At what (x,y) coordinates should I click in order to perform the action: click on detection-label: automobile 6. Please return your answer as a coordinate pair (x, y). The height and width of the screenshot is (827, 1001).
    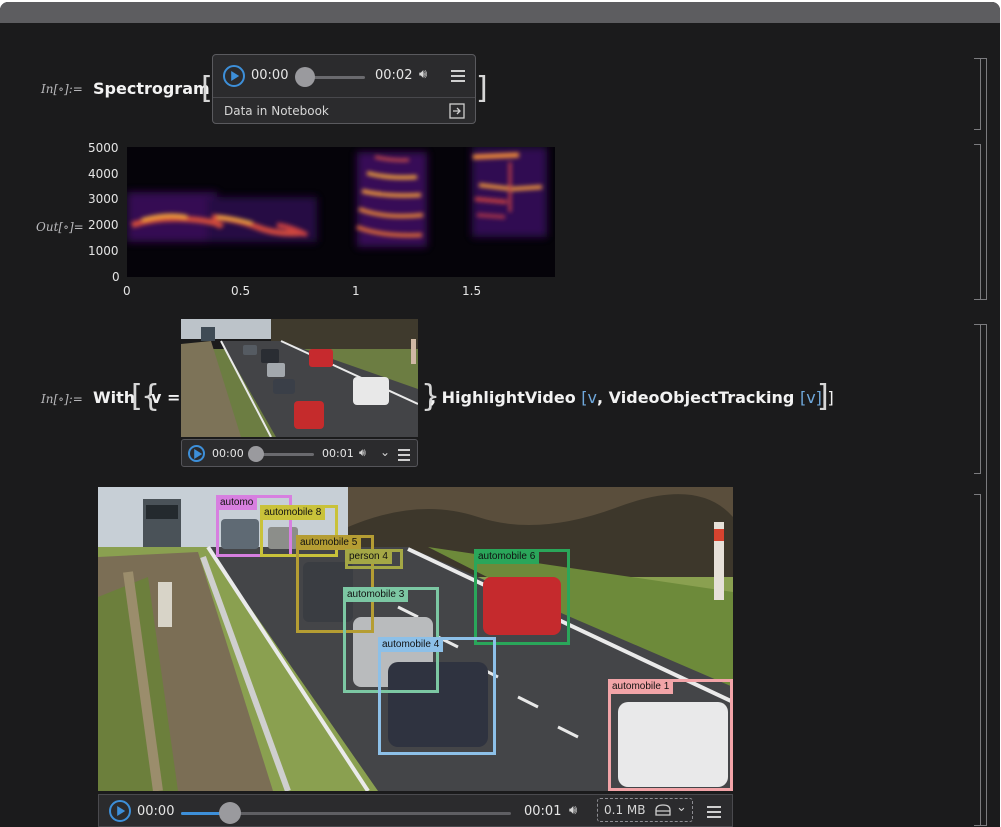
    Looking at the image, I should click on (507, 556).